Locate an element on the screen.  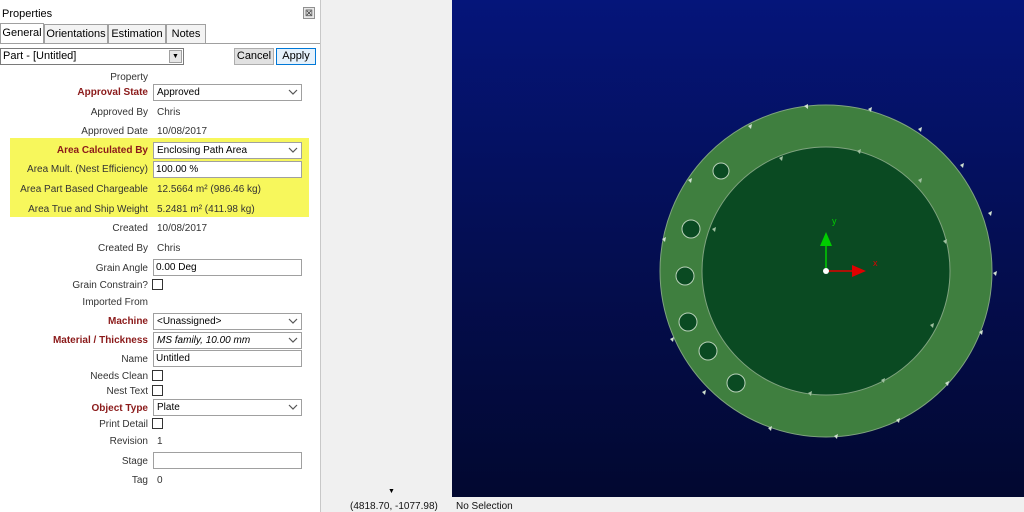
name-input: Untitled is located at coordinates (227, 358).